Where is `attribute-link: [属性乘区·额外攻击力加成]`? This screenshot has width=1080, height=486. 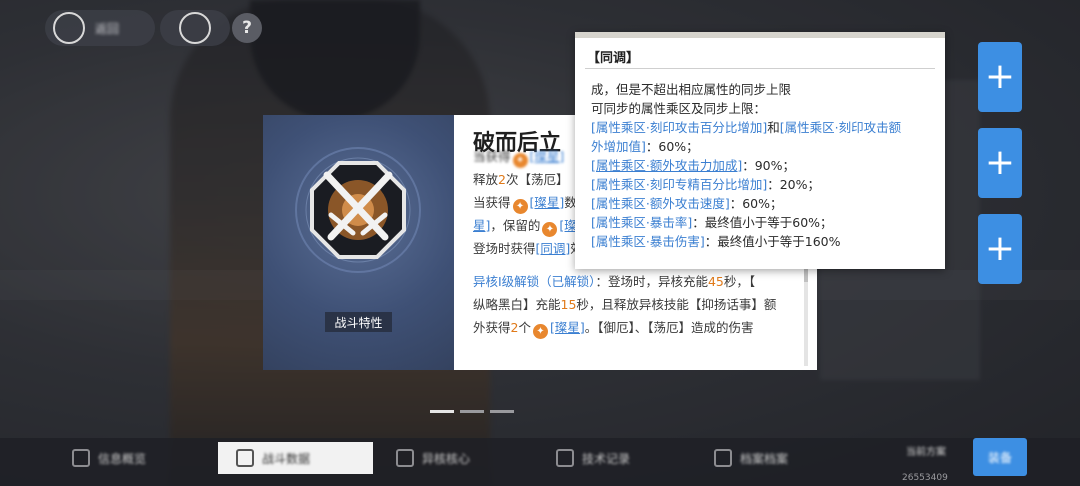 attribute-link: [属性乘区·额外攻击力加成] is located at coordinates (666, 165).